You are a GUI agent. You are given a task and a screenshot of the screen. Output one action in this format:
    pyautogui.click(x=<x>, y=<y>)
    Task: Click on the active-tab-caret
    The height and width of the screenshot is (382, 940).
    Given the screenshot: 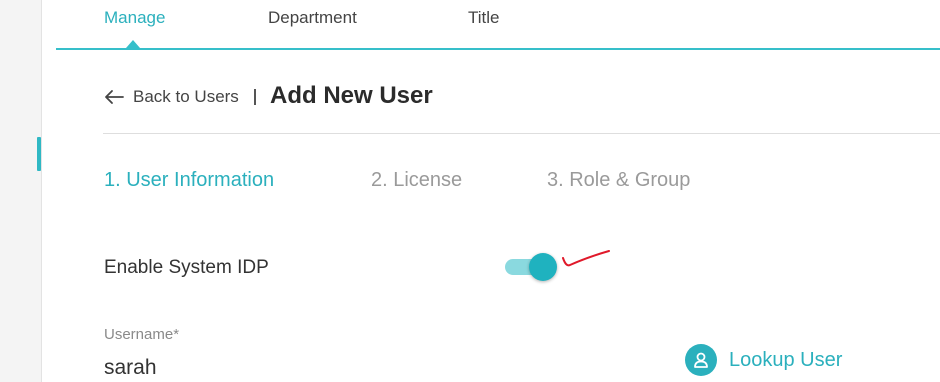 What is the action you would take?
    pyautogui.click(x=133, y=44)
    